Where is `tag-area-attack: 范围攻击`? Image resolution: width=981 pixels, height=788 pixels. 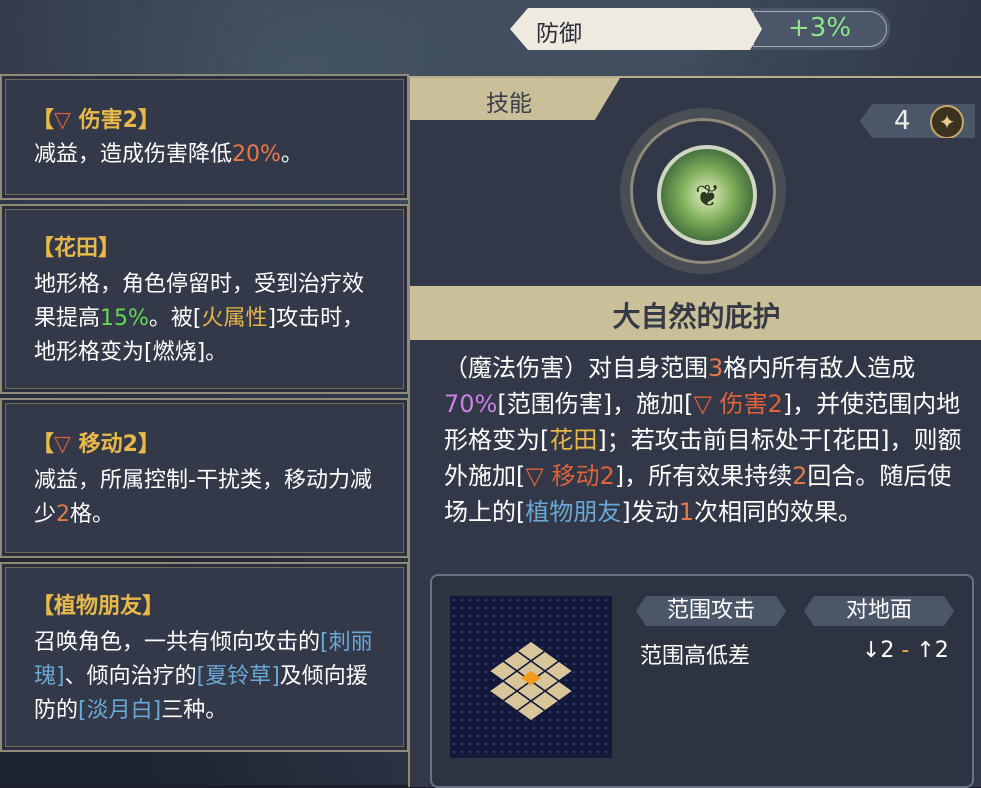 tag-area-attack: 范围攻击 is located at coordinates (711, 611).